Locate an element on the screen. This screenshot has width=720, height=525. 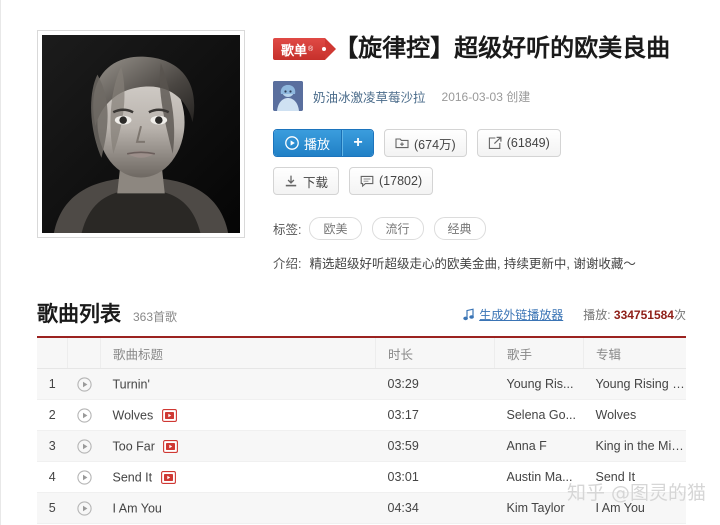
column-header-play is located at coordinates (84, 353).